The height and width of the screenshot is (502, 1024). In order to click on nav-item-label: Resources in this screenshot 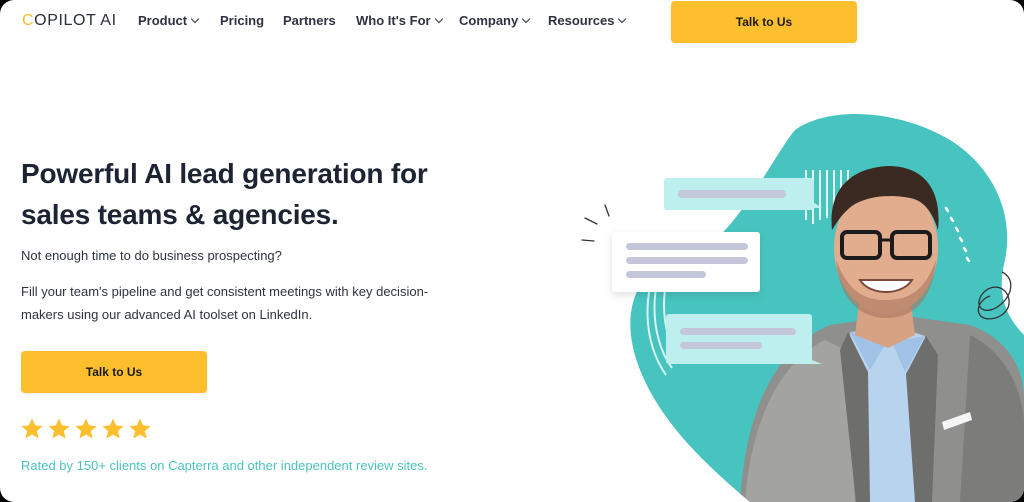, I will do `click(581, 20)`.